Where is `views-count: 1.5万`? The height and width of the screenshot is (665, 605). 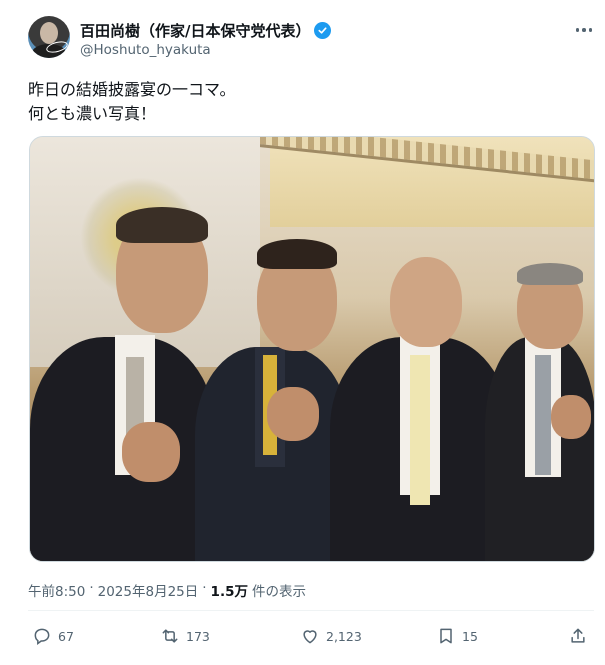 views-count: 1.5万 is located at coordinates (229, 592).